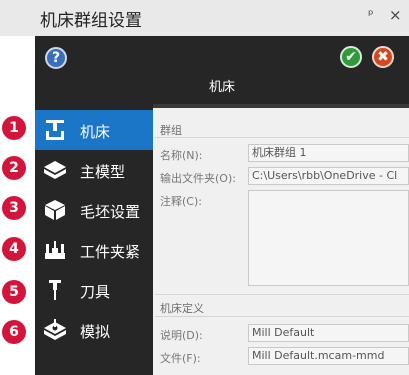 This screenshot has height=375, width=409. I want to click on sidebar-item-main-model: 主模型, so click(94, 170).